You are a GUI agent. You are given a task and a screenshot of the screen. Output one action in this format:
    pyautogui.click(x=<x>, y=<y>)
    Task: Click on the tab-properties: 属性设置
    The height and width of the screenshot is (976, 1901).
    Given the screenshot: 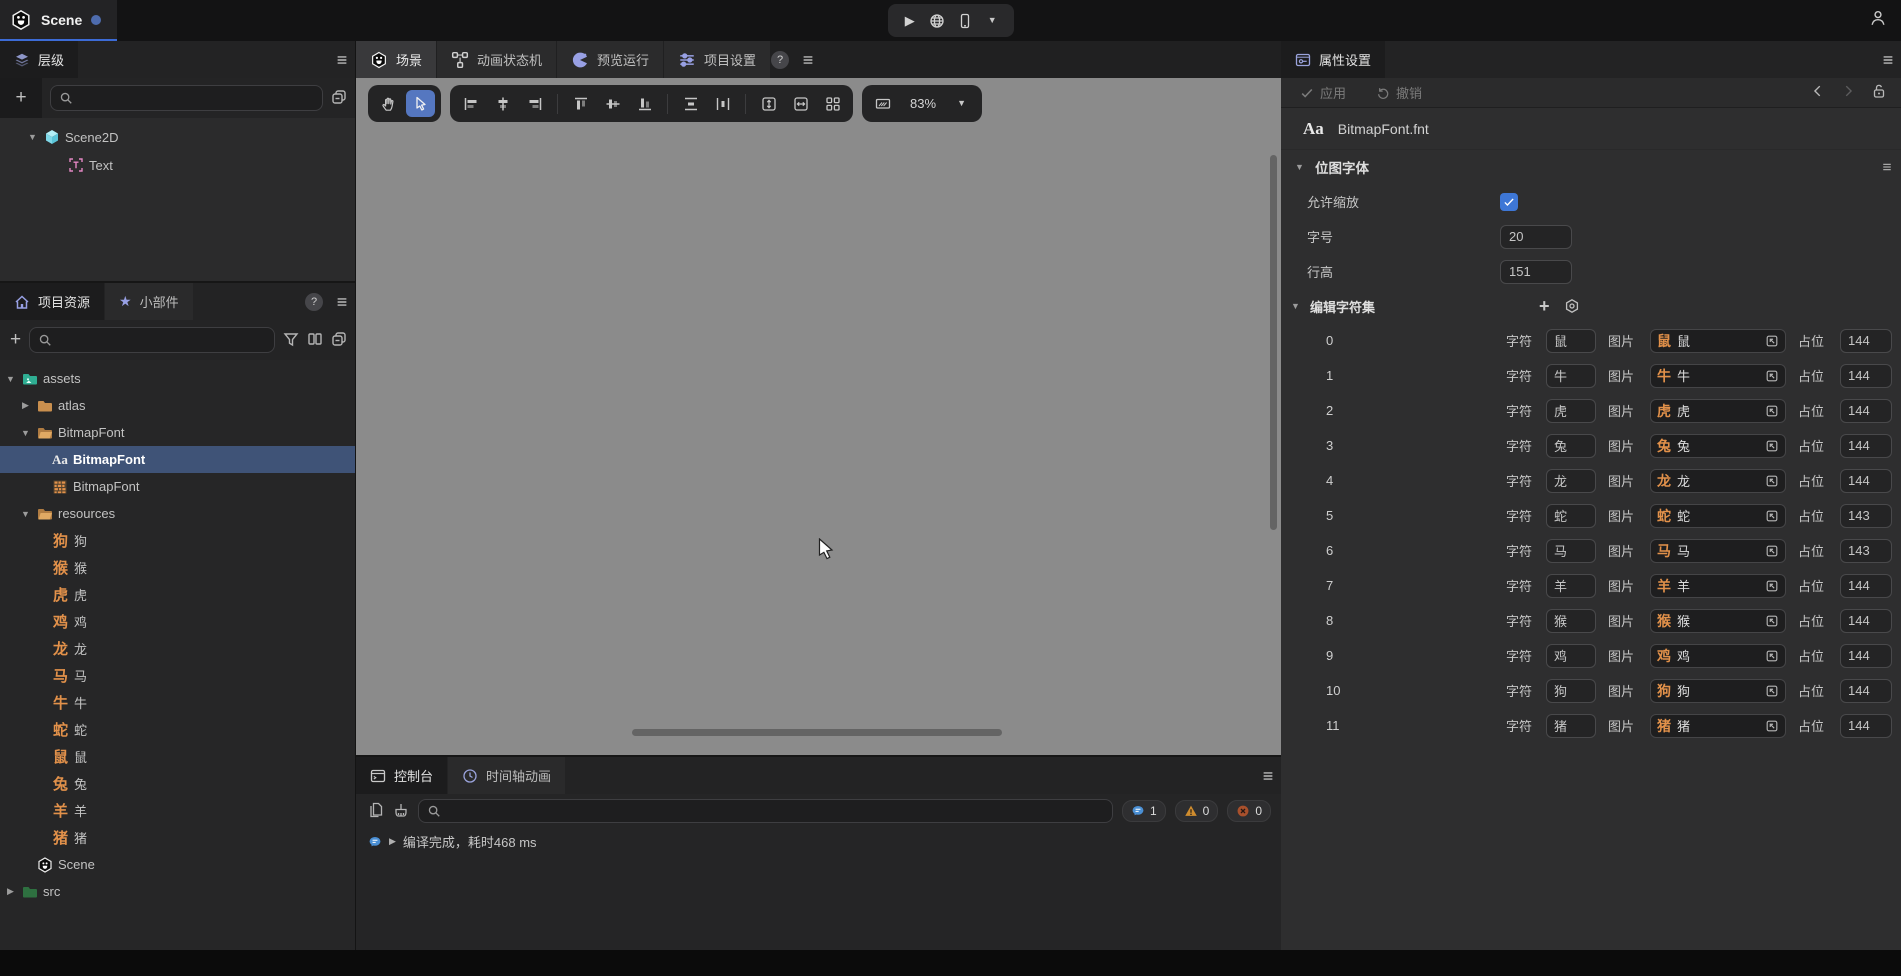 What is the action you would take?
    pyautogui.click(x=1333, y=59)
    